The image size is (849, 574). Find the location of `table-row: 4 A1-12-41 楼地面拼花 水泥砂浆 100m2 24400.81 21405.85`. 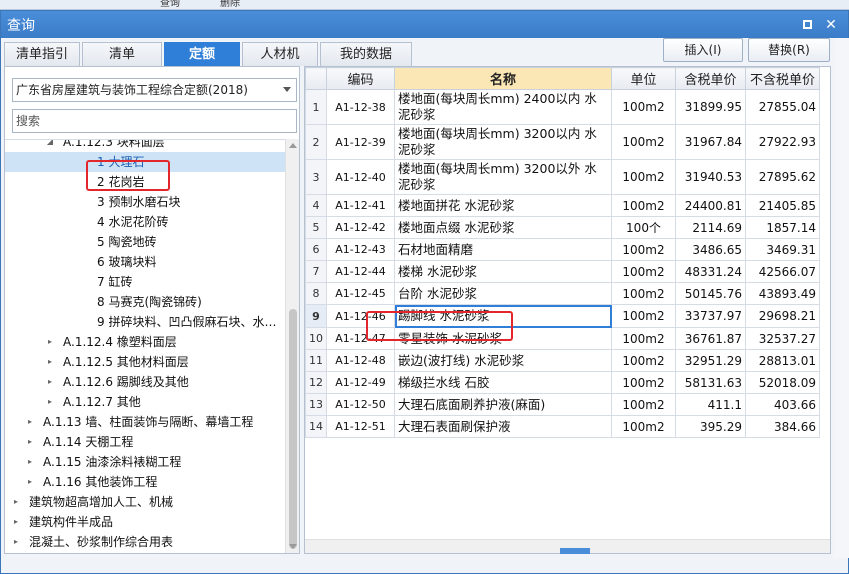

table-row: 4 A1-12-41 楼地面拼花 水泥砂浆 100m2 24400.81 21405.85 is located at coordinates (562, 205).